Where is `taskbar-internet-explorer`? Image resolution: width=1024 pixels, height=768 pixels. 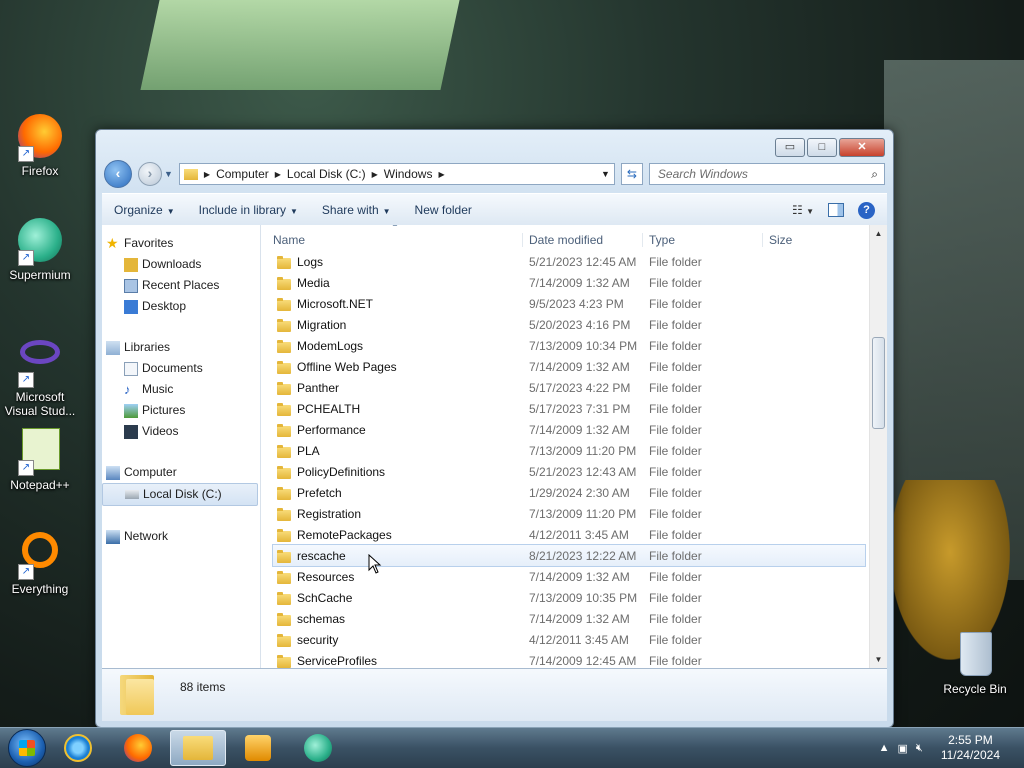 taskbar-internet-explorer is located at coordinates (78, 748).